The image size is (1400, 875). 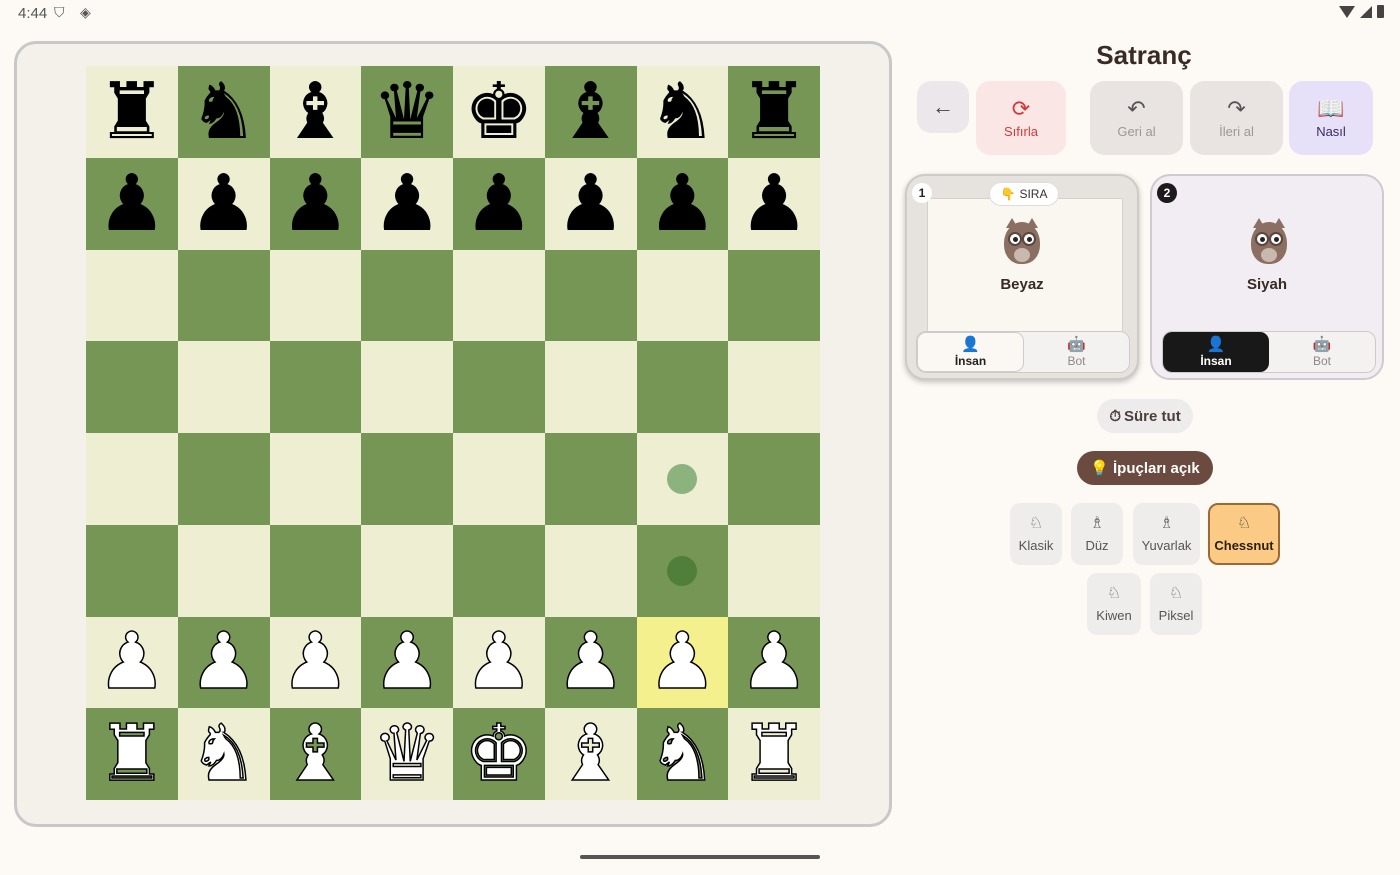 I want to click on square-h8: ♜, so click(x=774, y=112).